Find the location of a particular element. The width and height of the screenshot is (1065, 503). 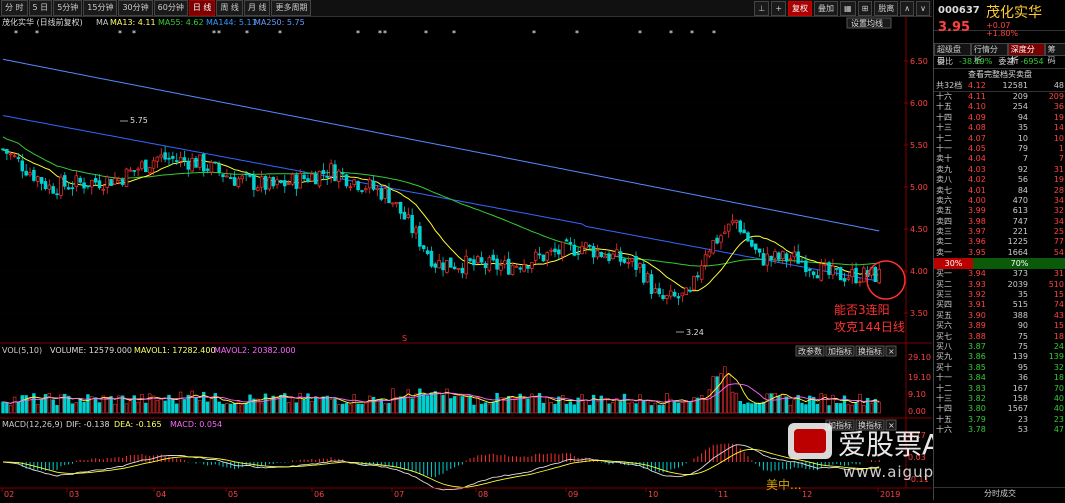

tick-trades-tab: 分时成交 is located at coordinates (999, 493).